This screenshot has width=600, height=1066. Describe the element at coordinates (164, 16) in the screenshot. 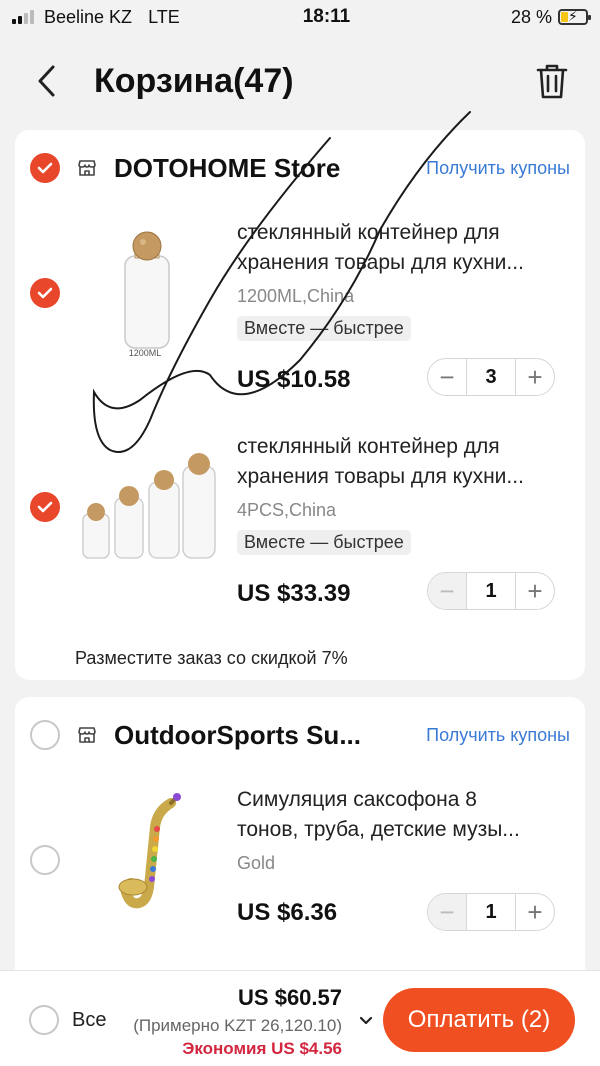

I see `network-type: LTE` at that location.